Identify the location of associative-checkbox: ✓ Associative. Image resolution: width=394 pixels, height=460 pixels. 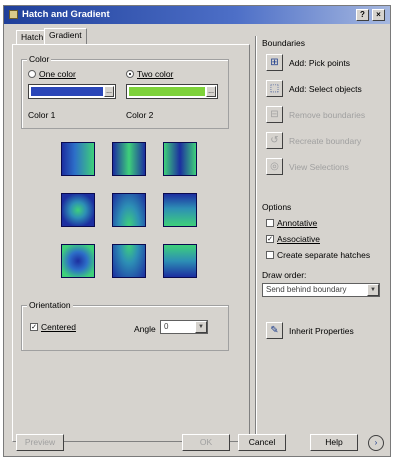
(293, 239).